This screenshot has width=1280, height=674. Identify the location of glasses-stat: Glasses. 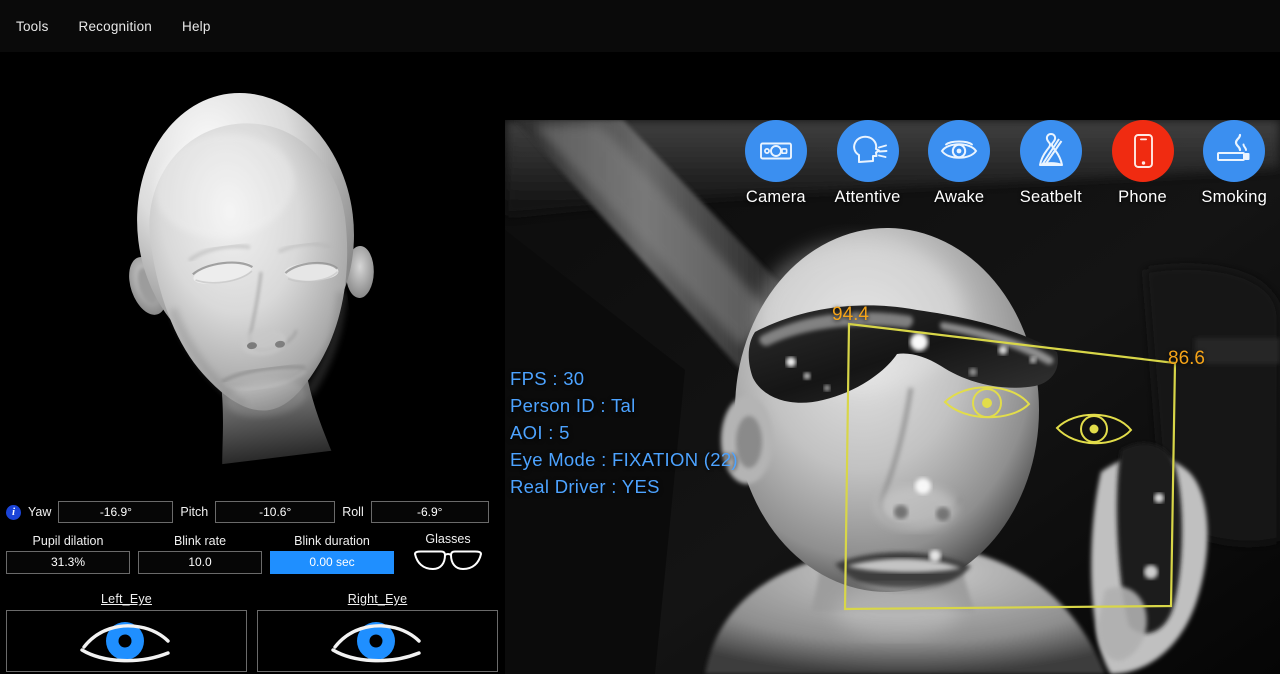
(448, 553).